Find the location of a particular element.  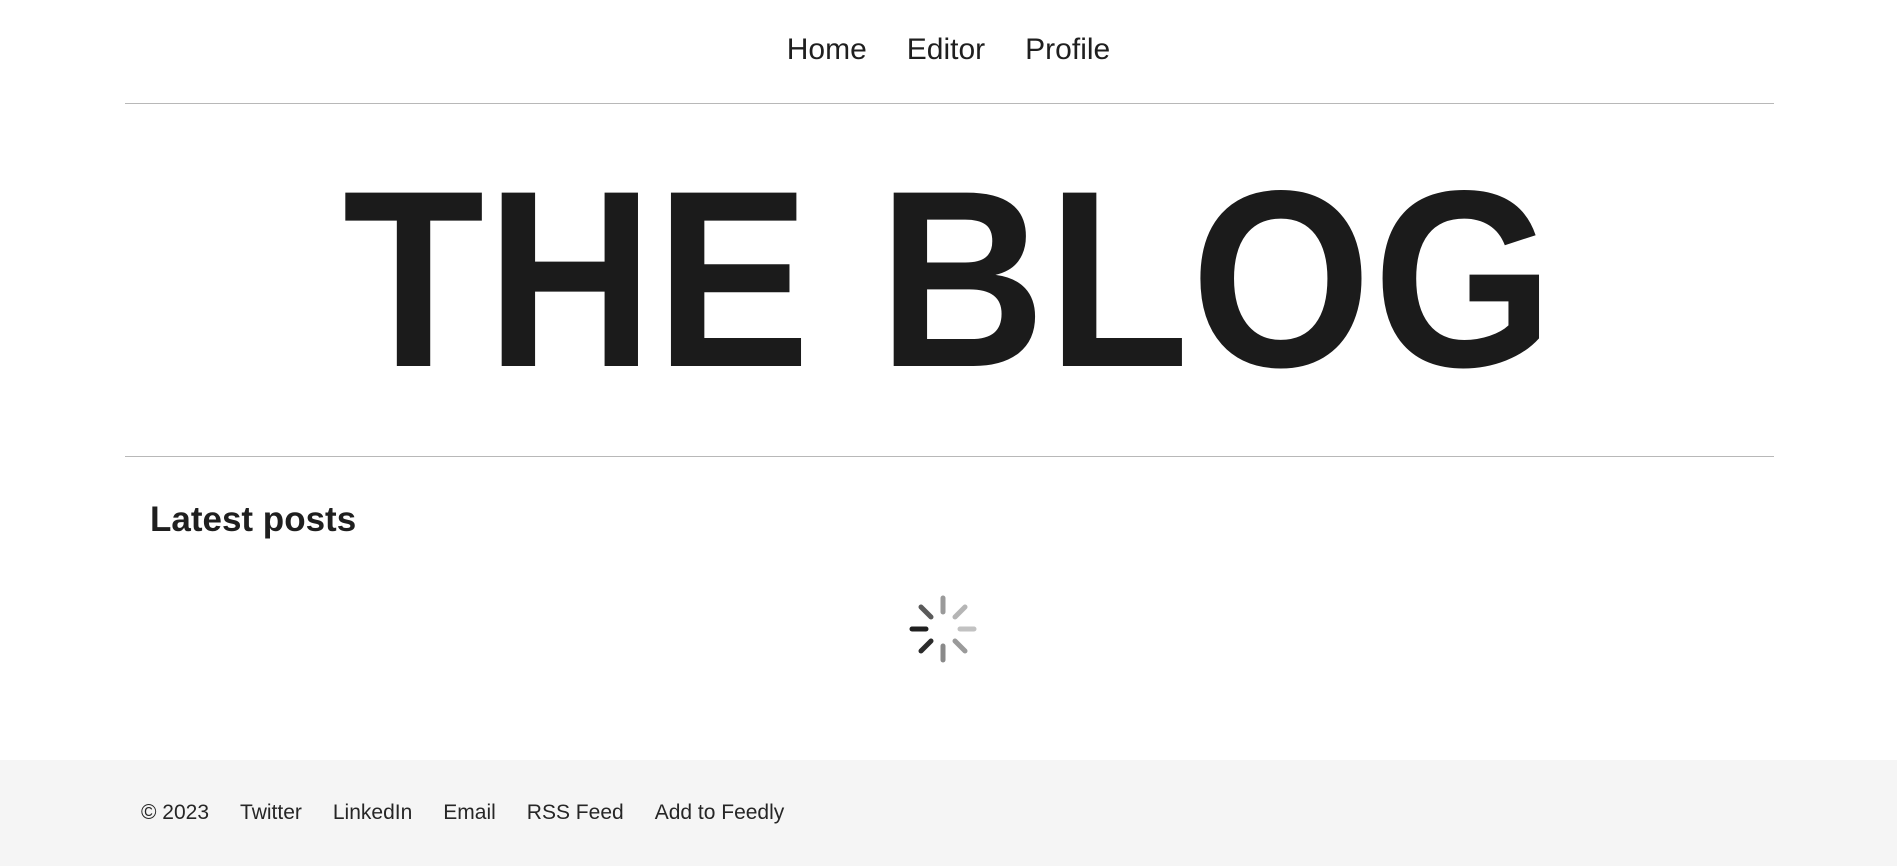

nav-profile-link: Profile is located at coordinates (1067, 50).